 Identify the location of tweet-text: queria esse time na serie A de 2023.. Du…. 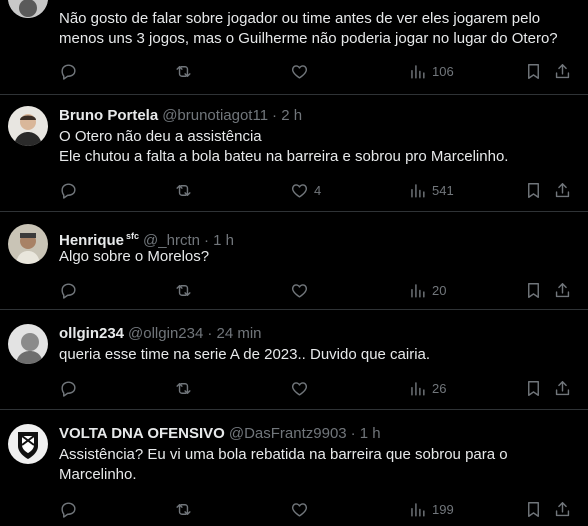
(245, 354).